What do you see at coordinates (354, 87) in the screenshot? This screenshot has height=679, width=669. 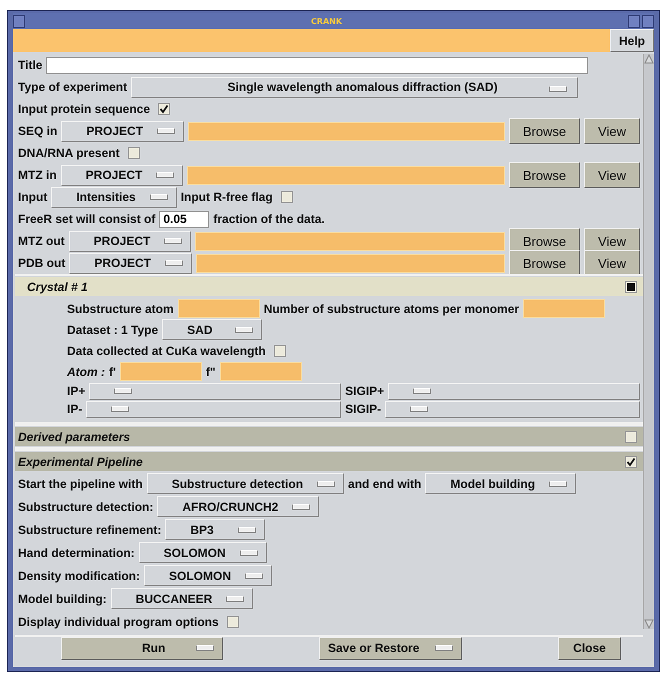 I see `dropdown-menu: Single wavelength anomalous diffraction (SAD)` at bounding box center [354, 87].